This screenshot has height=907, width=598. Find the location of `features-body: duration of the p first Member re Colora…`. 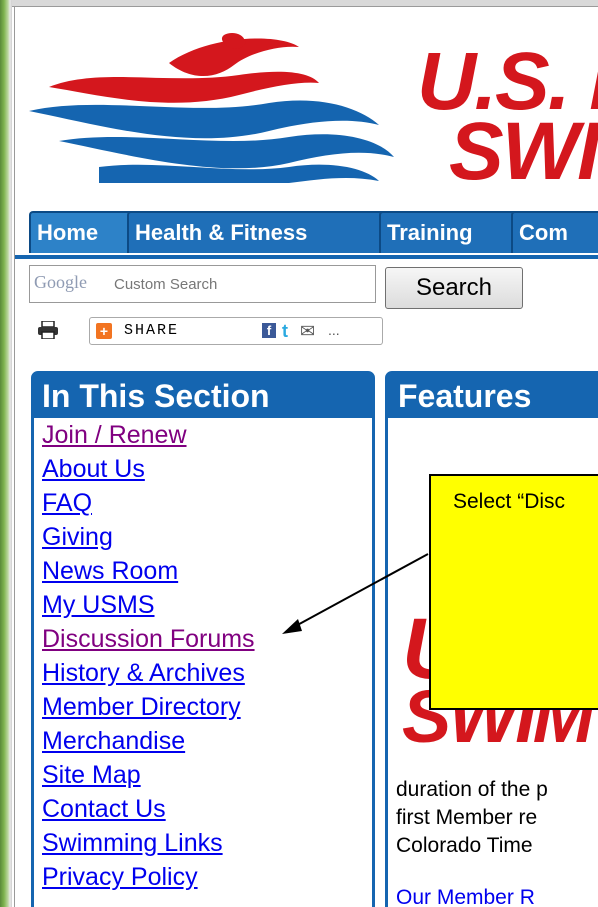

features-body: duration of the p first Member re Colora… is located at coordinates (472, 818).